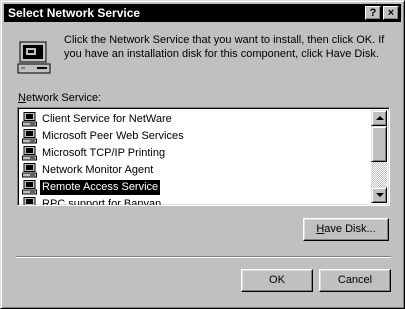  I want to click on list-item-label: Network Monitor Agent, so click(98, 170).